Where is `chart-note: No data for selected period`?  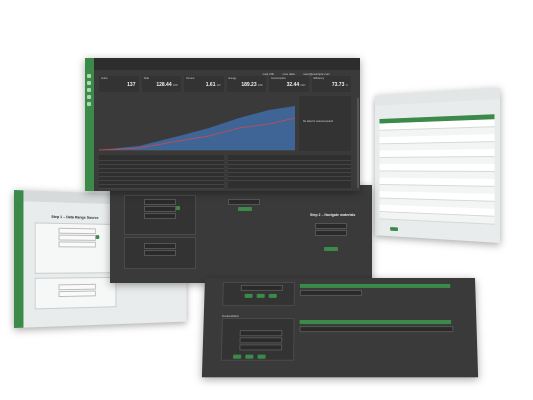 chart-note: No data for selected period is located at coordinates (318, 121).